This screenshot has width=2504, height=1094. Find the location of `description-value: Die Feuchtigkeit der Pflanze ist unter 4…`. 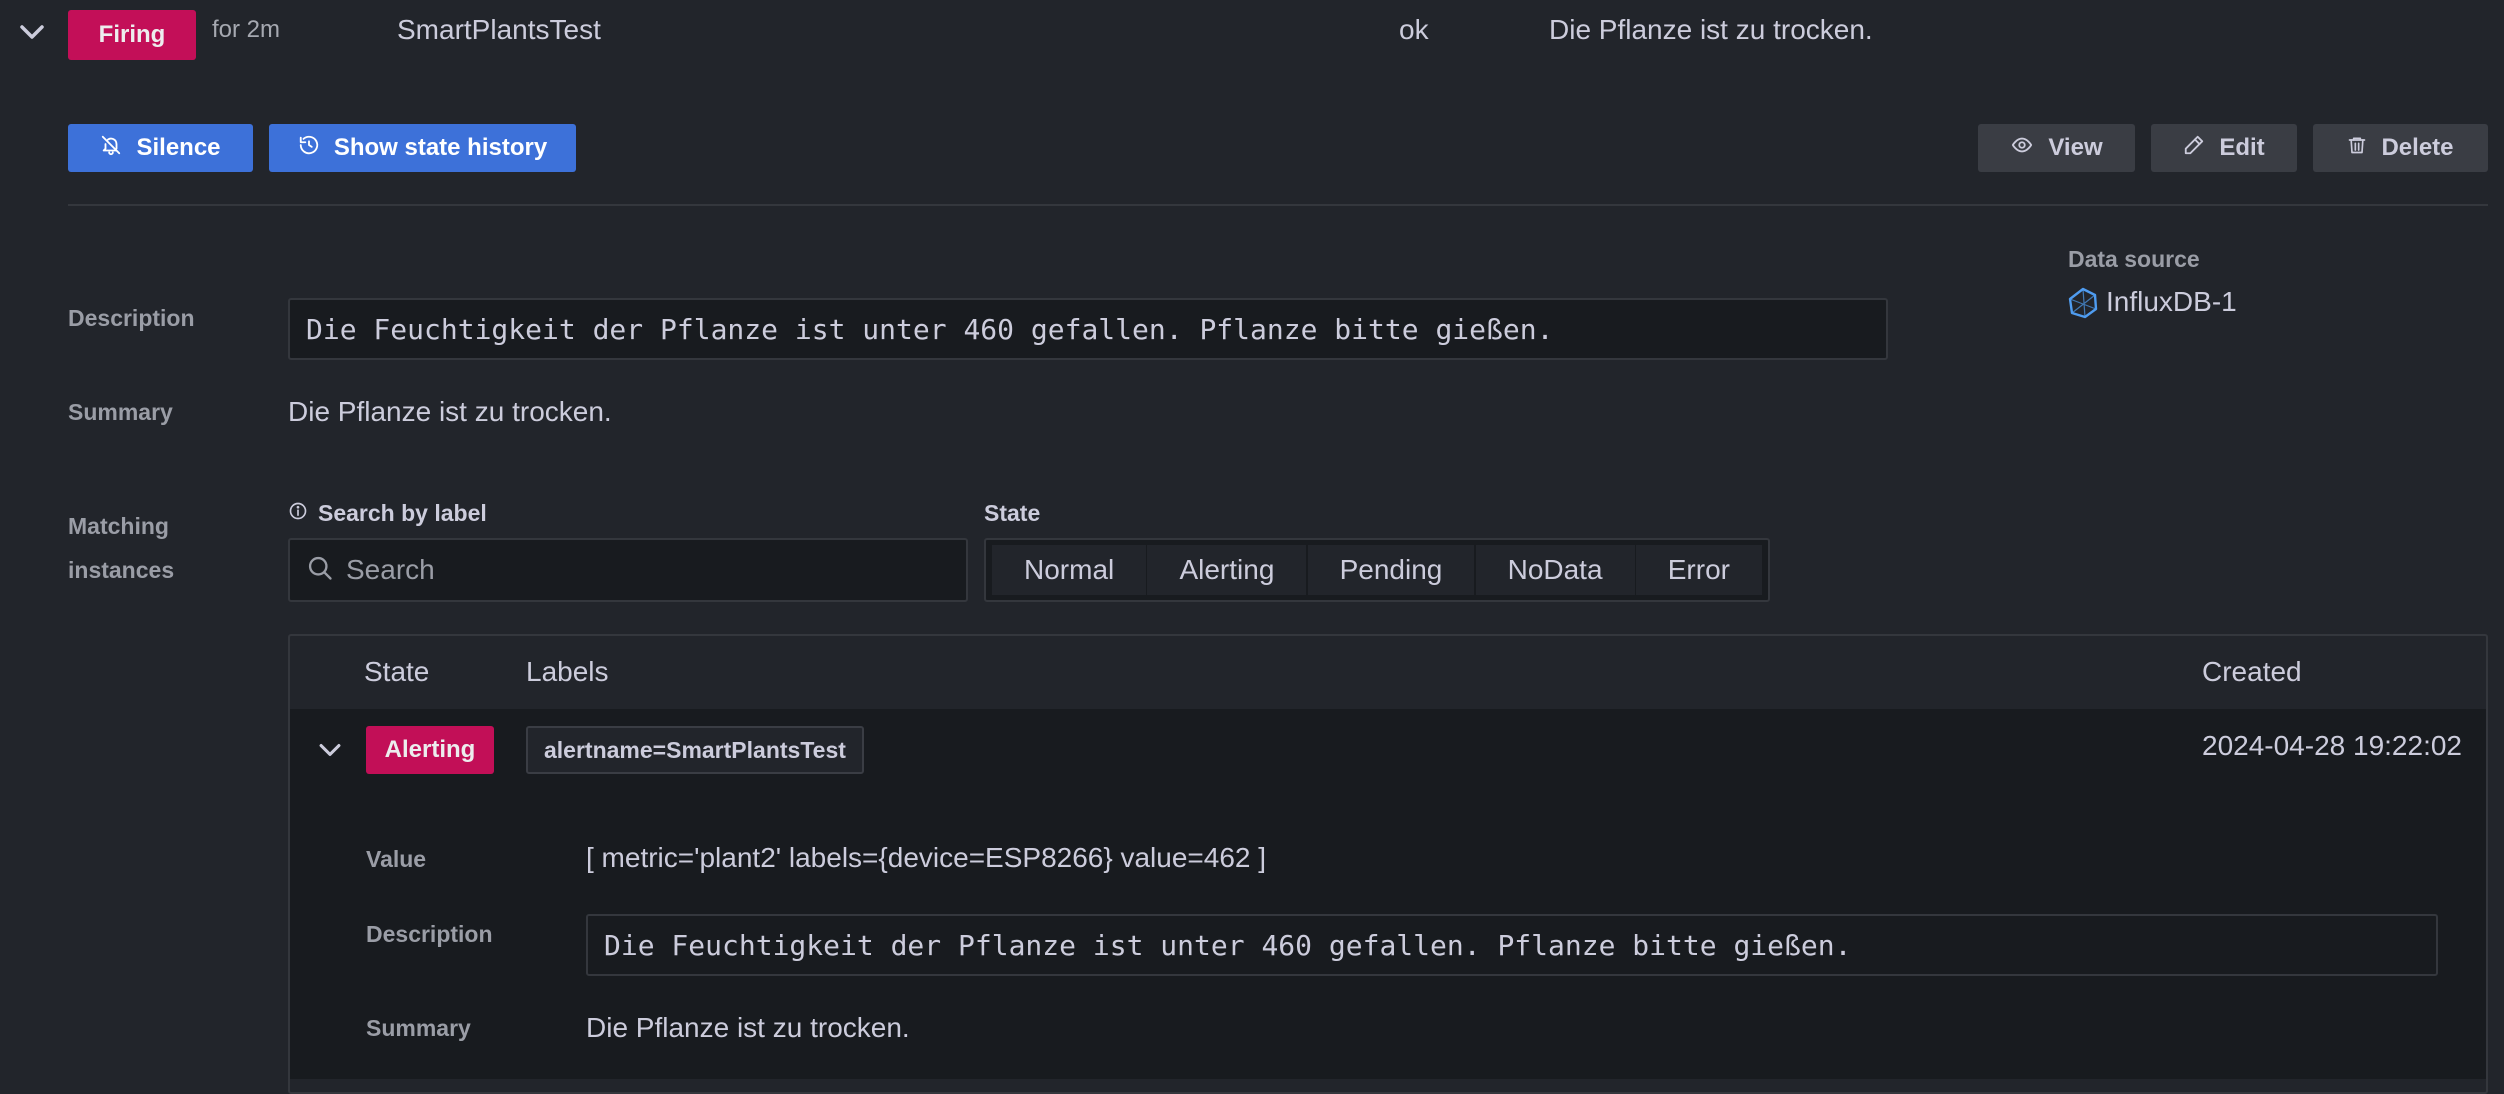

description-value: Die Feuchtigkeit der Pflanze ist unter 4… is located at coordinates (1088, 329).